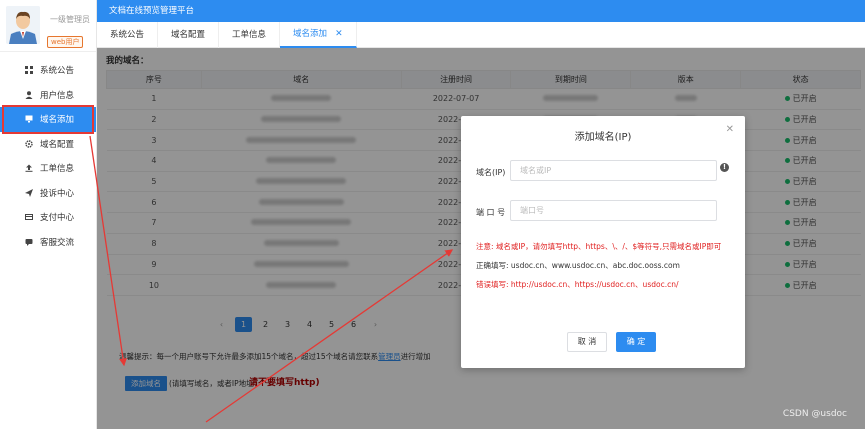 Image resolution: width=865 pixels, height=429 pixels. What do you see at coordinates (65, 42) in the screenshot?
I see `user-role-badge: web用户` at bounding box center [65, 42].